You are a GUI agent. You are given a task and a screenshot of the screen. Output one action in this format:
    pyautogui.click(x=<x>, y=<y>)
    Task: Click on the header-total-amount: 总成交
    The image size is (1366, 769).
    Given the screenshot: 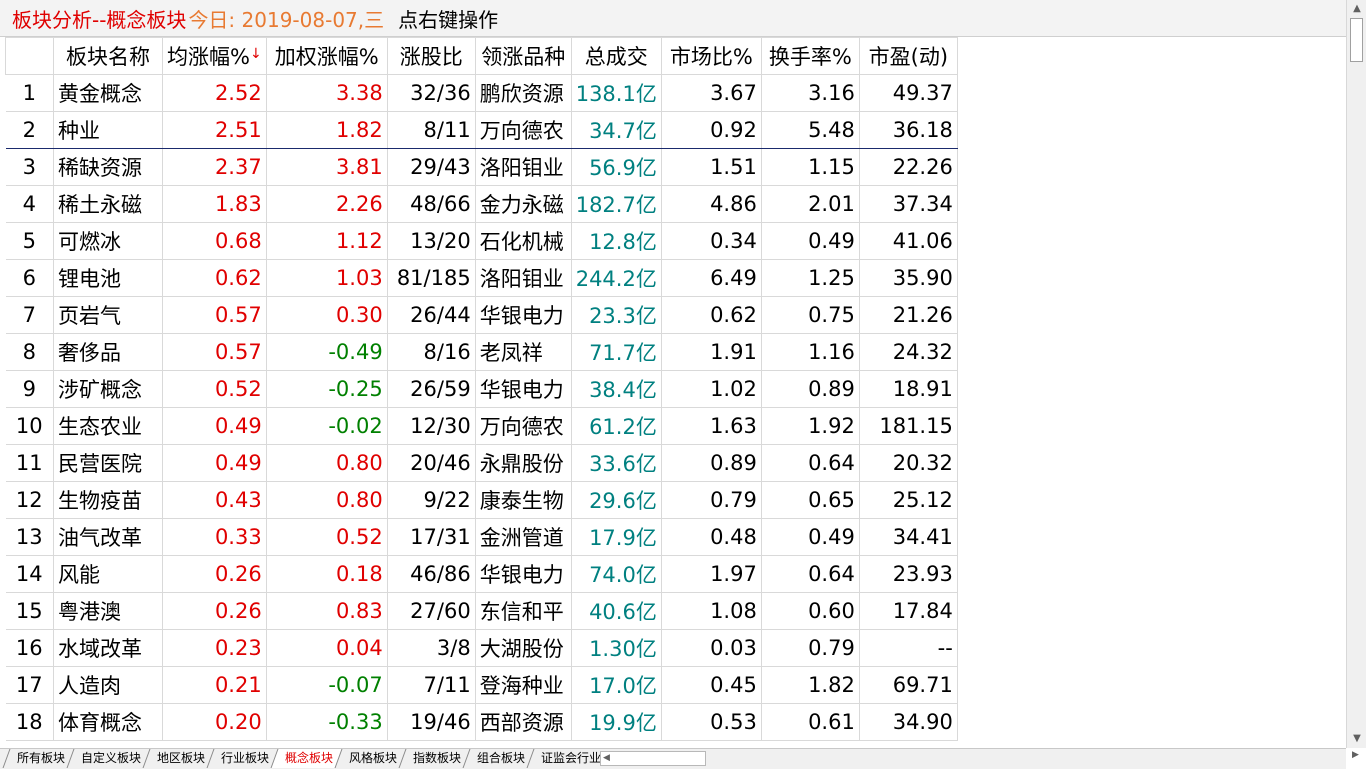 What is the action you would take?
    pyautogui.click(x=616, y=56)
    